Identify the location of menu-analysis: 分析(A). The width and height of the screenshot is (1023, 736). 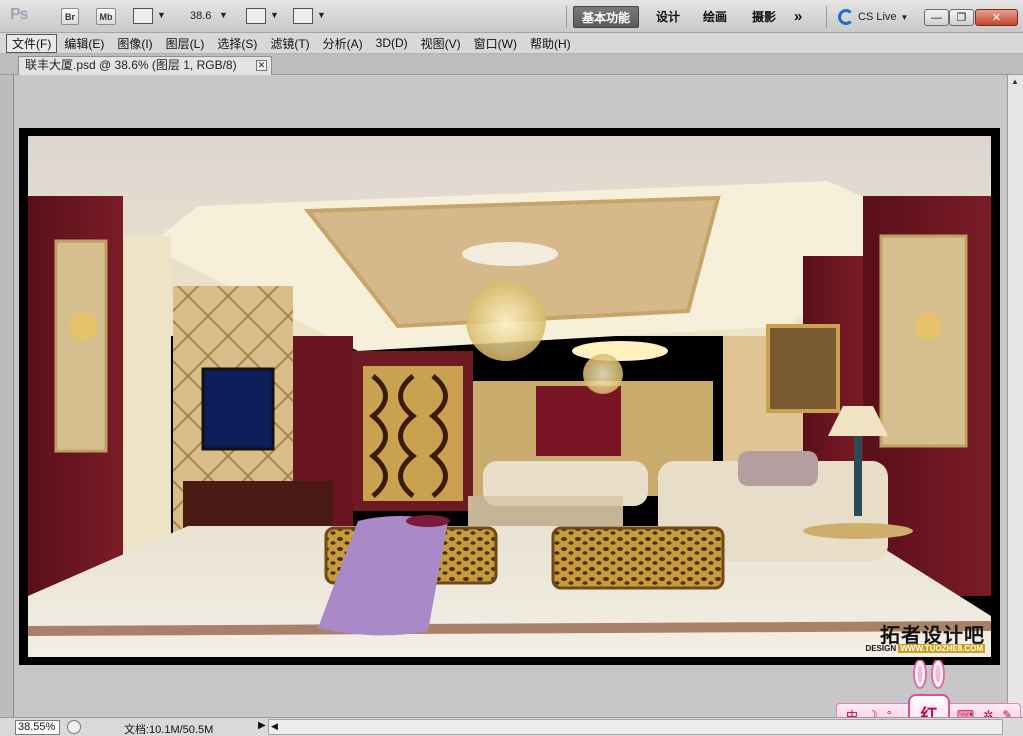
(343, 43).